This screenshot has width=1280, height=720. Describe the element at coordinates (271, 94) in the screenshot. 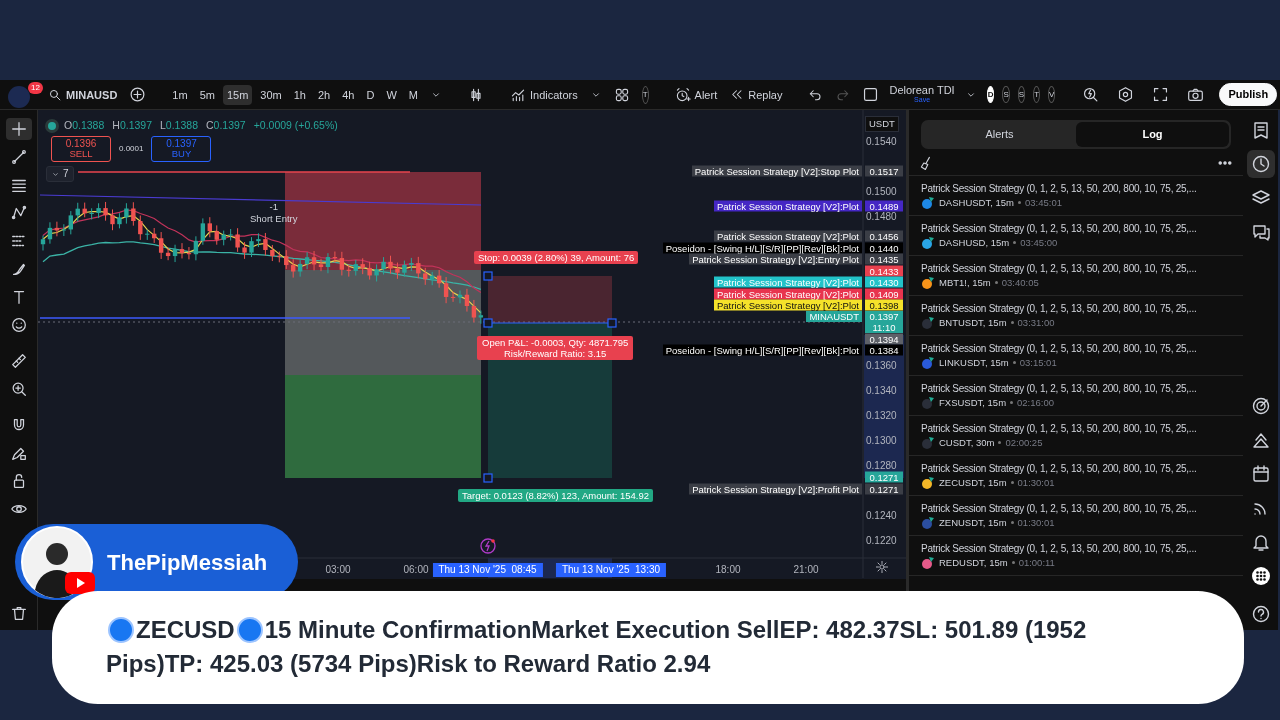

I see `interval-tab: 30m` at that location.